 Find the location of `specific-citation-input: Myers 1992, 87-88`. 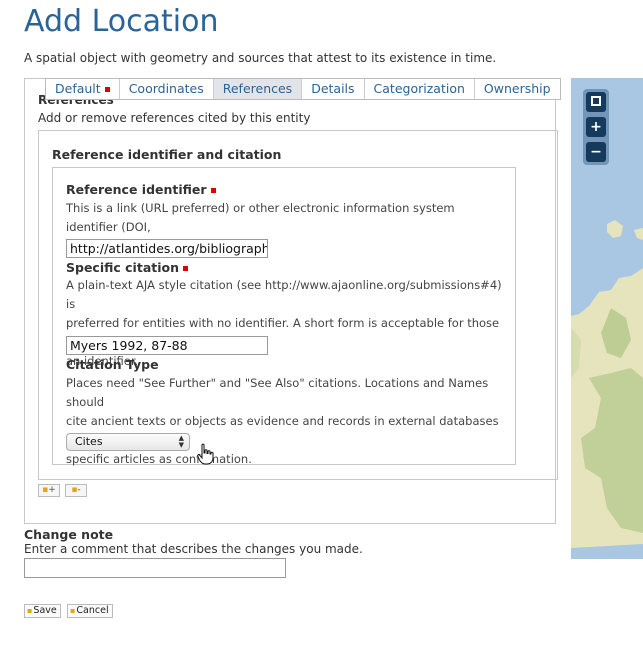

specific-citation-input: Myers 1992, 87-88 is located at coordinates (167, 345).